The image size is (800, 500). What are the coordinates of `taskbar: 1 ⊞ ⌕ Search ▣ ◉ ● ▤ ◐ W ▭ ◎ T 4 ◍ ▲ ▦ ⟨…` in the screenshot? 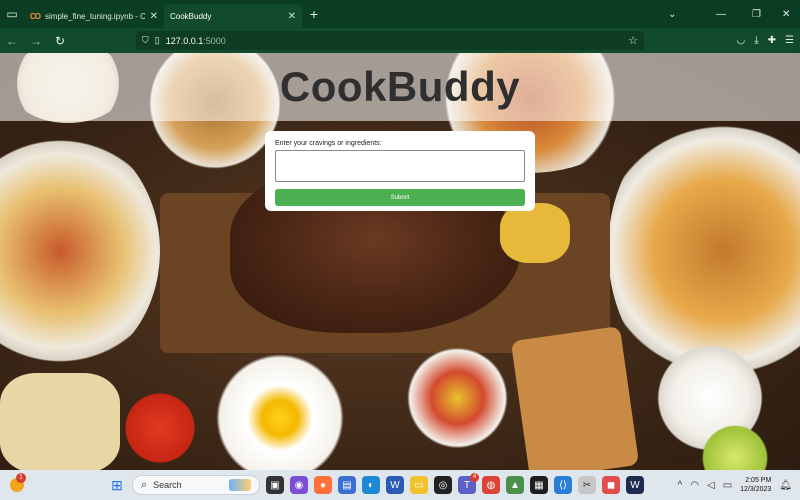 It's located at (400, 485).